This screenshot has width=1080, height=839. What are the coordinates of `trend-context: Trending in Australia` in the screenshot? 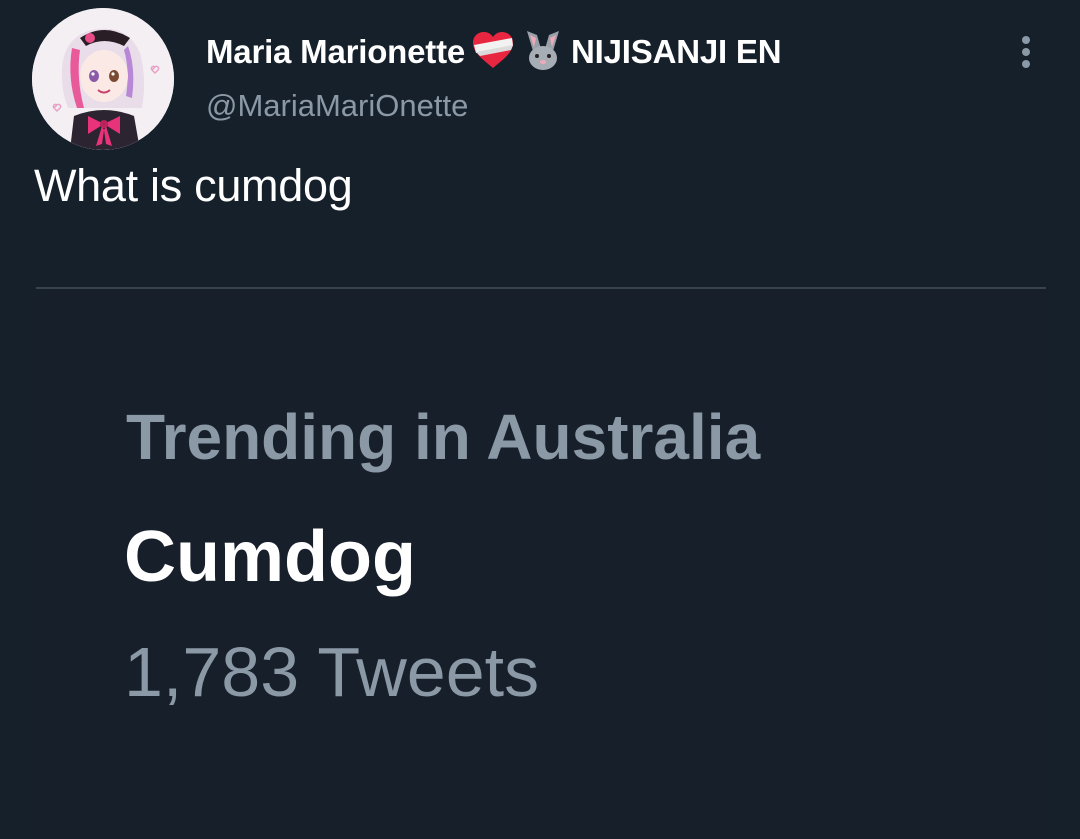 It's located at (443, 437).